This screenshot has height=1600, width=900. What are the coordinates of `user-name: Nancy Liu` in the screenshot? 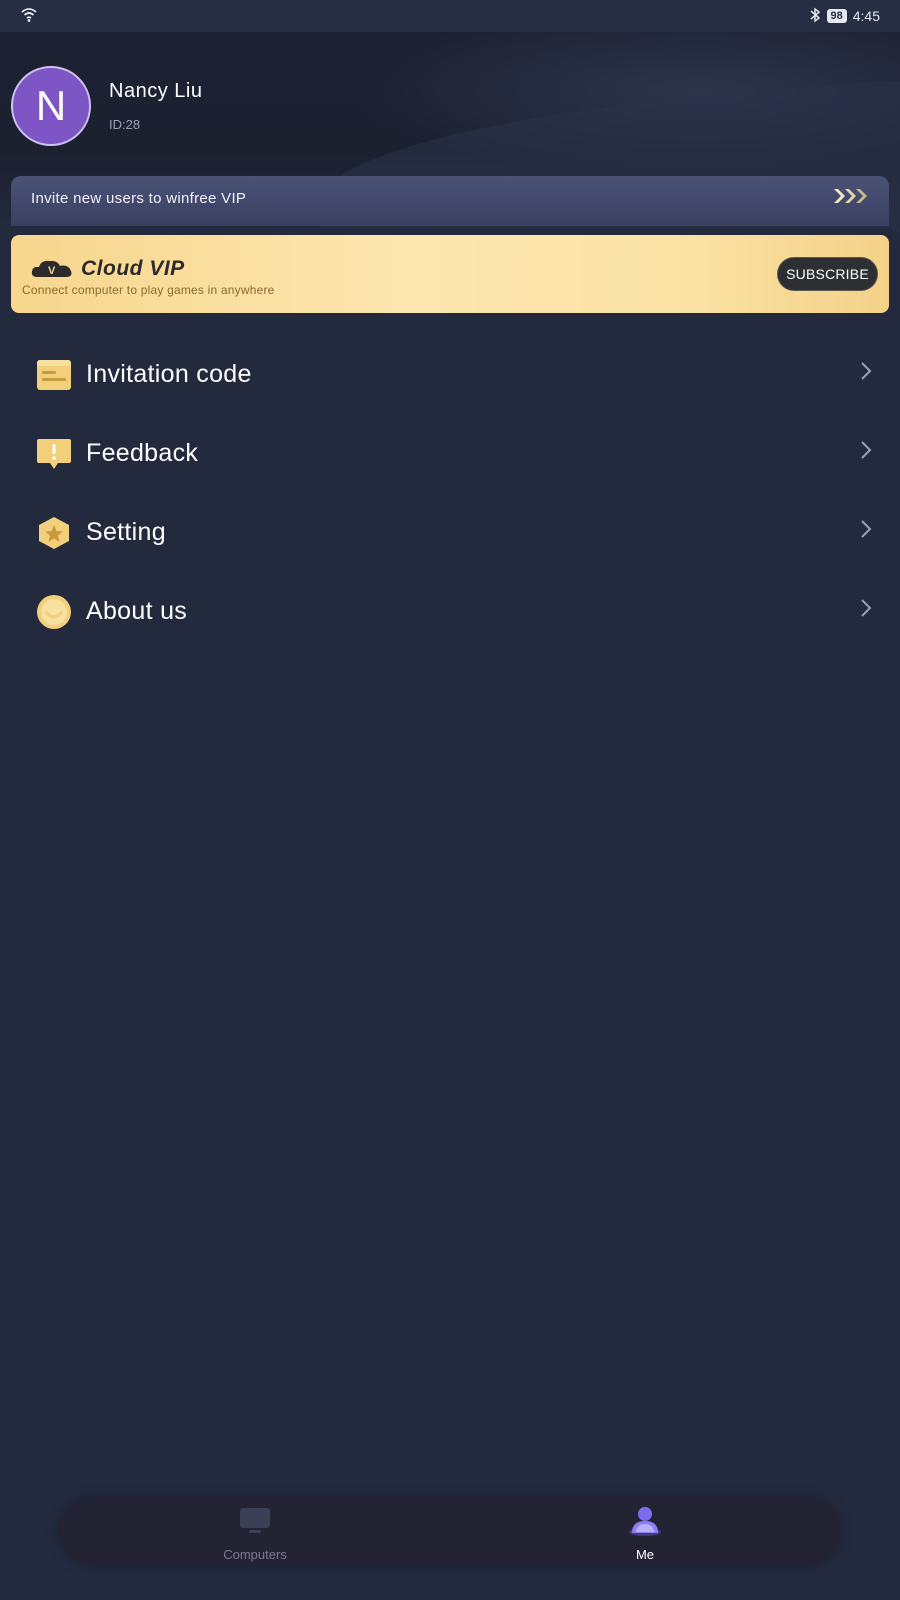 It's located at (156, 91).